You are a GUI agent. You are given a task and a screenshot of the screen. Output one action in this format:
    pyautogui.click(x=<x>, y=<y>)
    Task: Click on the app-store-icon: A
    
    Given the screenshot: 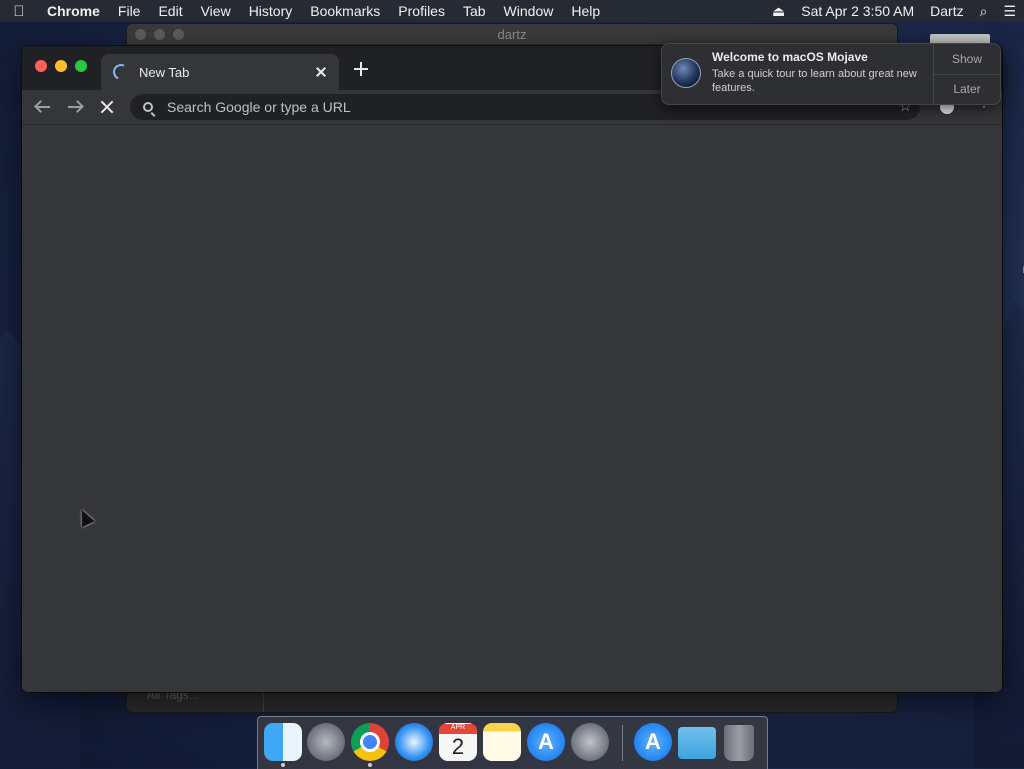 What is the action you would take?
    pyautogui.click(x=546, y=742)
    